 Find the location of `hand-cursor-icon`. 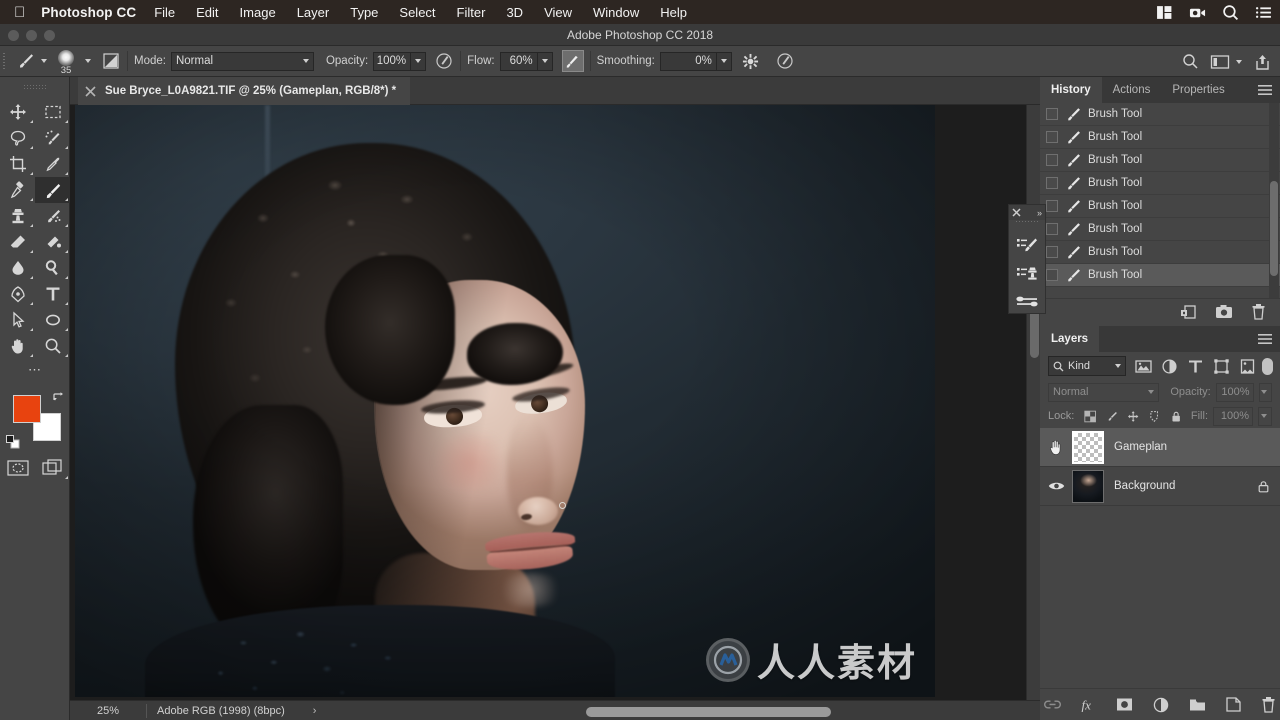

hand-cursor-icon is located at coordinates (1056, 447).